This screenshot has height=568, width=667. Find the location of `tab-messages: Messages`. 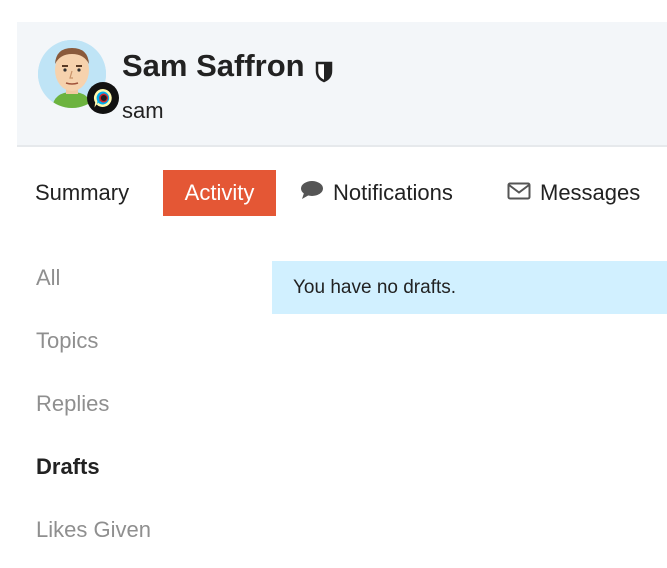

tab-messages: Messages is located at coordinates (573, 193).